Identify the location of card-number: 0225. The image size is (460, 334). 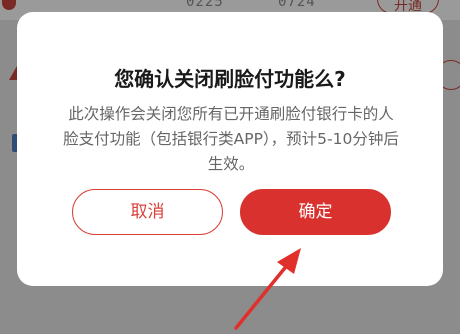
(205, 5).